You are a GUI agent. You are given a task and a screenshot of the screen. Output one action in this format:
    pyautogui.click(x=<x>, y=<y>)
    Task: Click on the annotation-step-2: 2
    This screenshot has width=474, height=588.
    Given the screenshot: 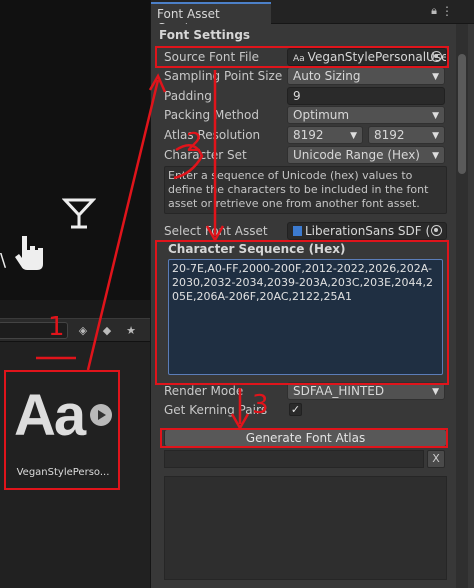 What is the action you would take?
    pyautogui.click(x=194, y=143)
    